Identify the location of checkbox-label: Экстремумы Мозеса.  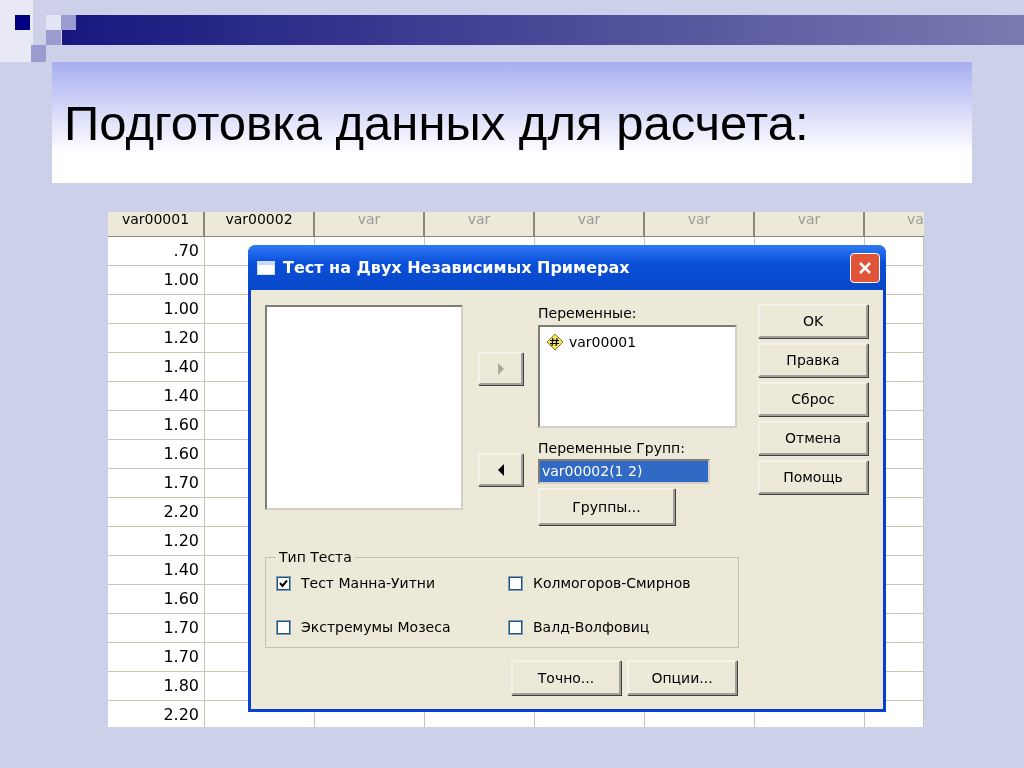
(376, 627).